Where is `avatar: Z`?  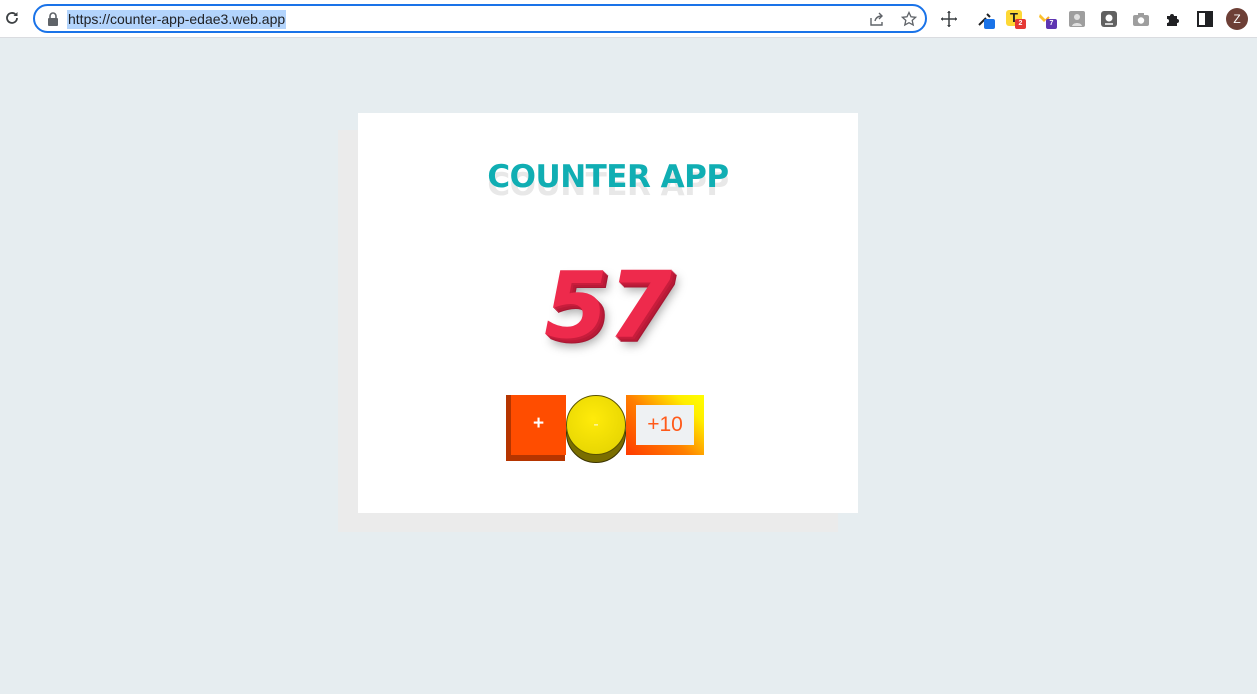
avatar: Z is located at coordinates (1237, 19).